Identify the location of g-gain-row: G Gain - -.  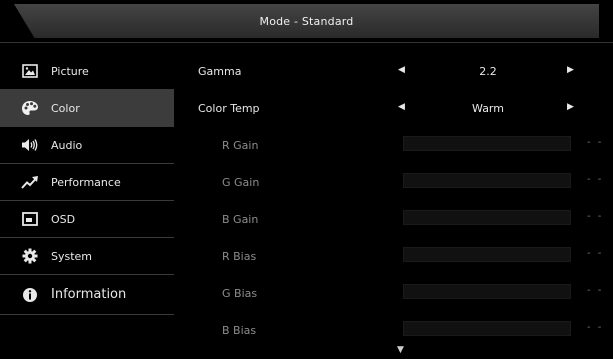
(405, 182).